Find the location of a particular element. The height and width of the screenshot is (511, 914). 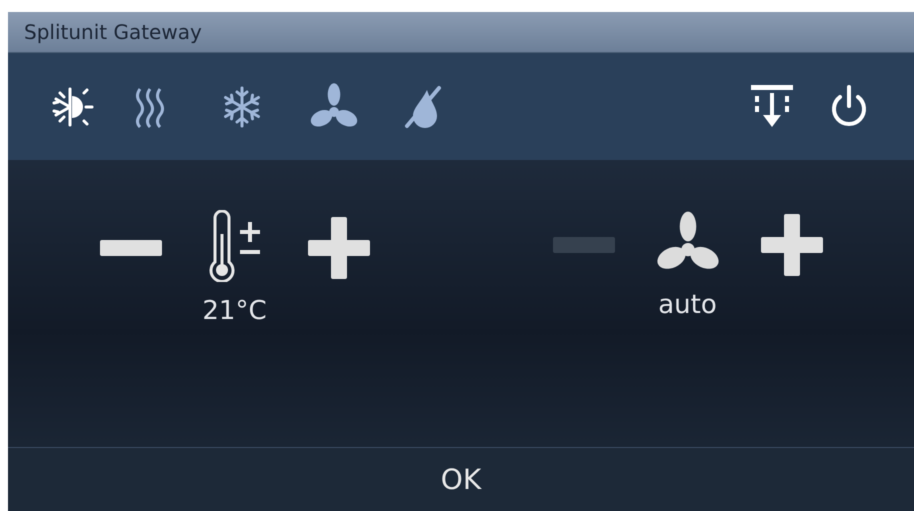

window-title: Splitunit Gateway is located at coordinates (113, 32).